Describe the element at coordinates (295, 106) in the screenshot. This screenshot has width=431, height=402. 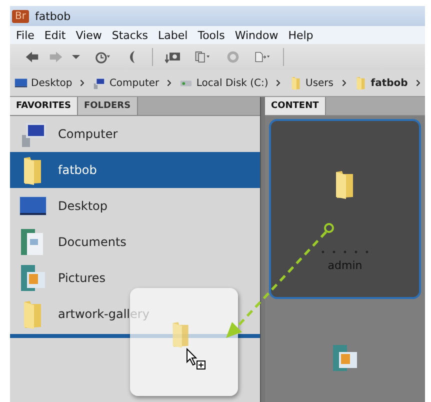
I see `panel-tab: CONTENT` at that location.